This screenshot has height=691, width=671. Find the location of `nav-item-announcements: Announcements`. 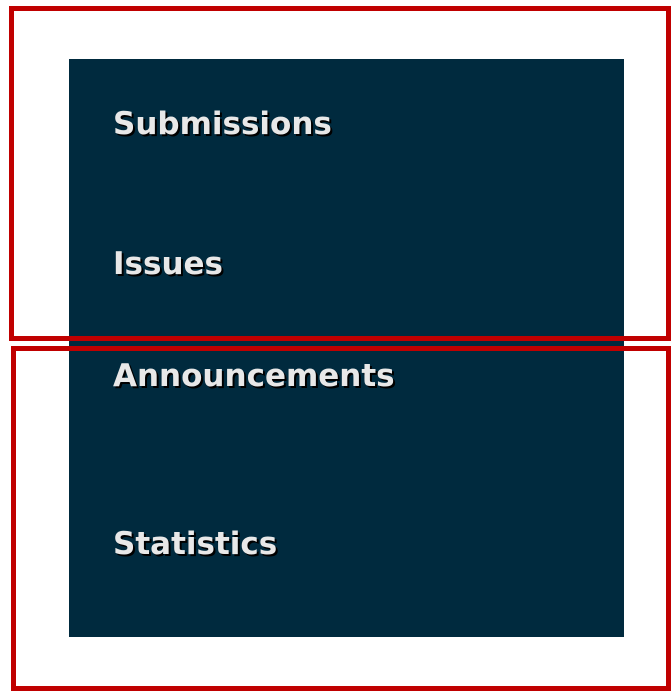

nav-item-announcements: Announcements is located at coordinates (254, 376).